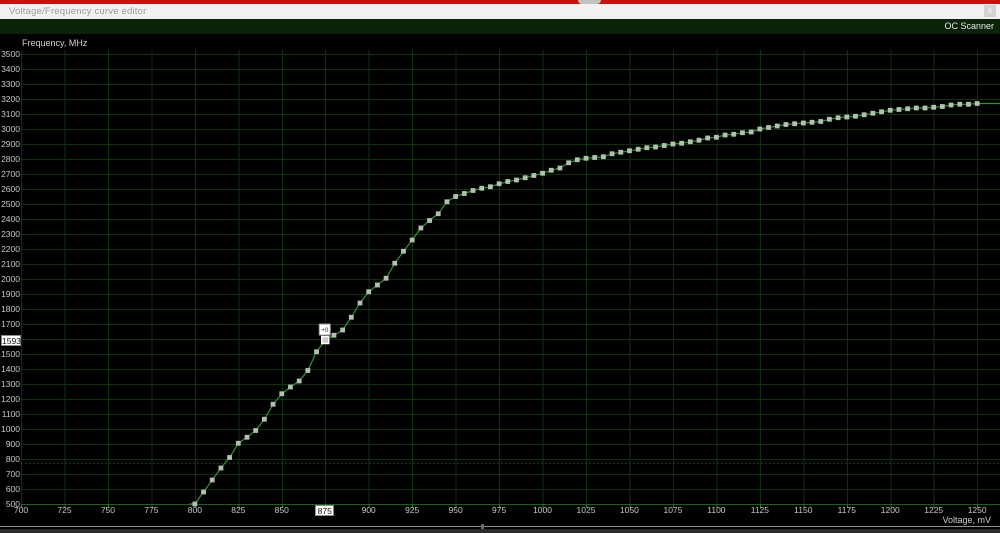 The height and width of the screenshot is (533, 1000). Describe the element at coordinates (500, 11) in the screenshot. I see `titlebar: Voltage/Frequency curve editor x` at that location.